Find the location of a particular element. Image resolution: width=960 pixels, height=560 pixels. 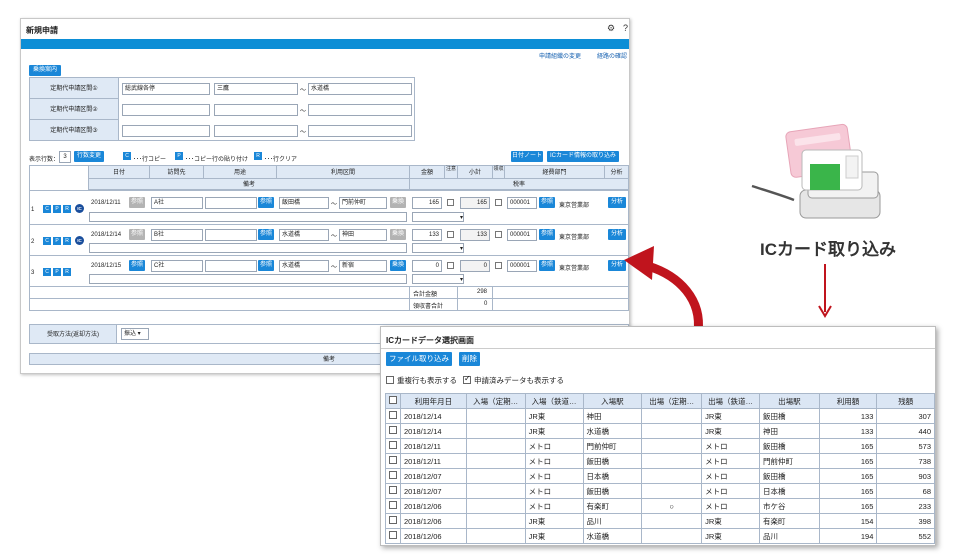

row-to: 神田 is located at coordinates (363, 235).